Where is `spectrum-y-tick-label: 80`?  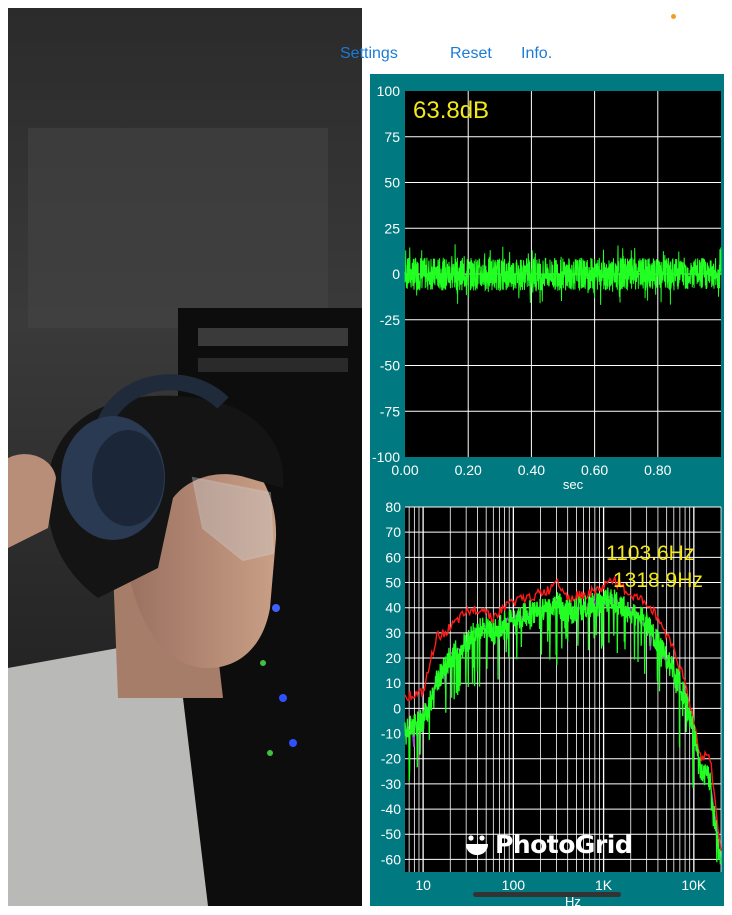
spectrum-y-tick-label: 80 is located at coordinates (393, 507).